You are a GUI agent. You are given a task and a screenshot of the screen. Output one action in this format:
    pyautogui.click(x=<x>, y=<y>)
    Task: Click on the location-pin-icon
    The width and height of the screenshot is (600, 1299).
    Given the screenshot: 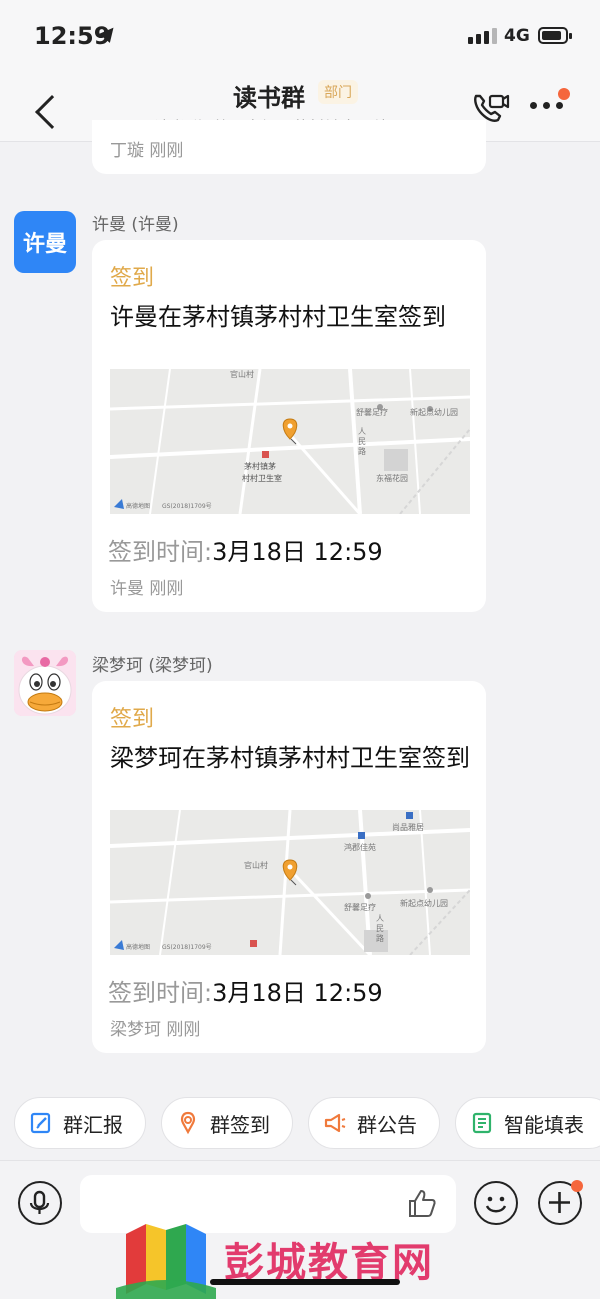 What is the action you would take?
    pyautogui.click(x=188, y=1123)
    